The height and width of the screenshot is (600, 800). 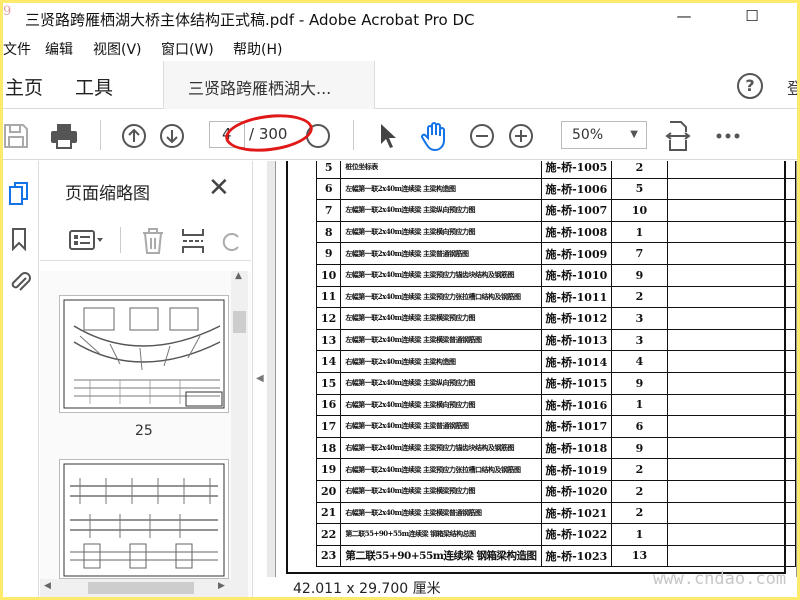 I want to click on row-number: 6, so click(x=328, y=189).